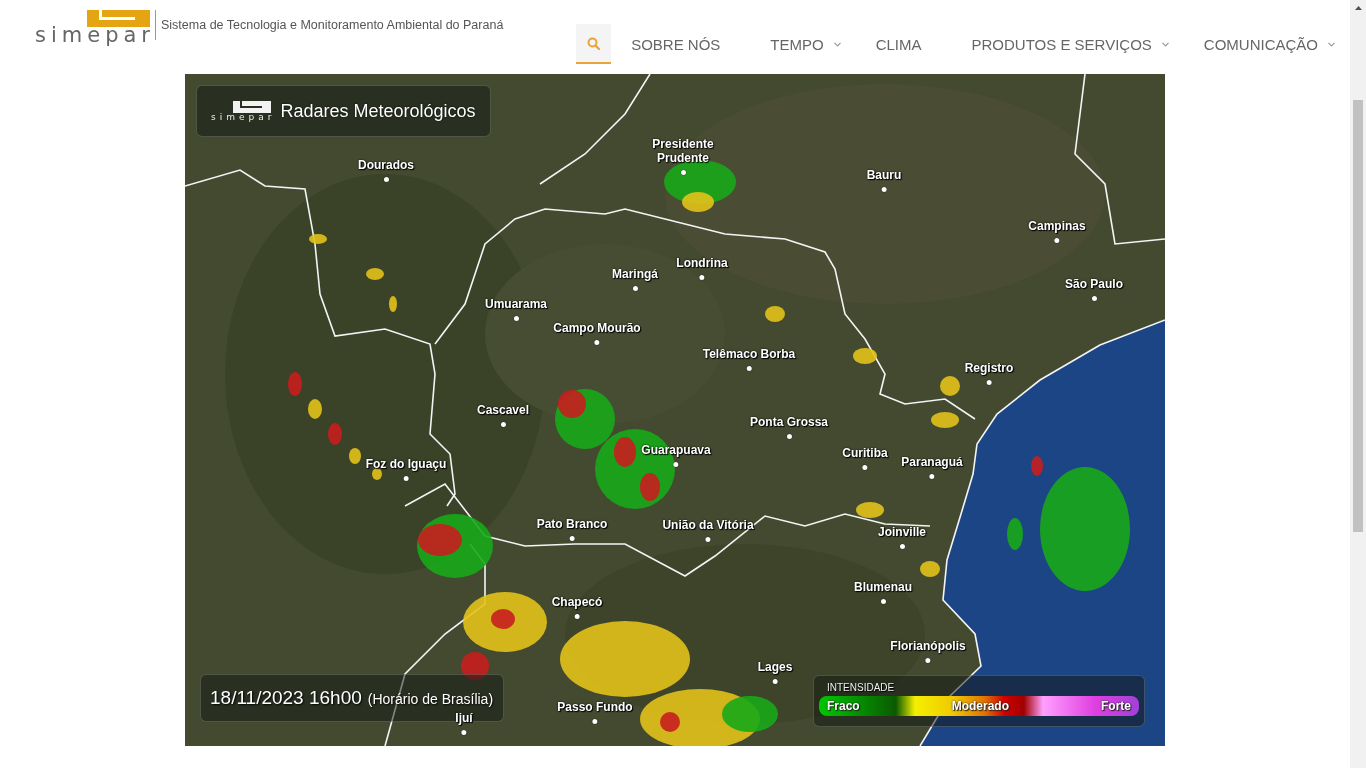 The width and height of the screenshot is (1366, 768). Describe the element at coordinates (286, 698) in the screenshot. I see `timestamp-text: 18/11/2023 16h00` at that location.